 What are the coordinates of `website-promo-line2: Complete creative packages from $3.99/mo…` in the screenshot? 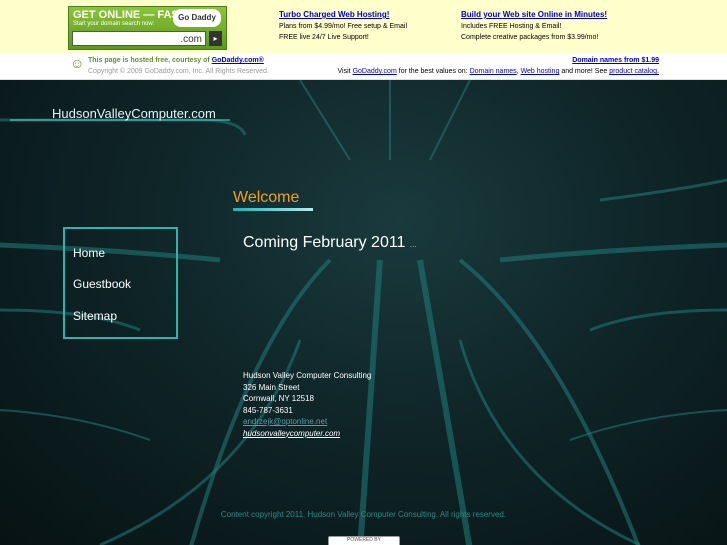 It's located at (530, 37).